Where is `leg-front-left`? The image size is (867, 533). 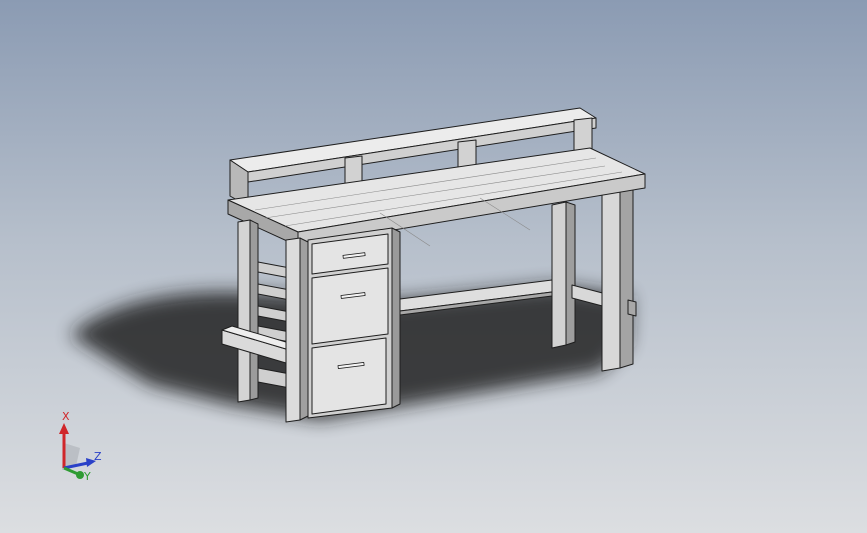
leg-front-left is located at coordinates (293, 330).